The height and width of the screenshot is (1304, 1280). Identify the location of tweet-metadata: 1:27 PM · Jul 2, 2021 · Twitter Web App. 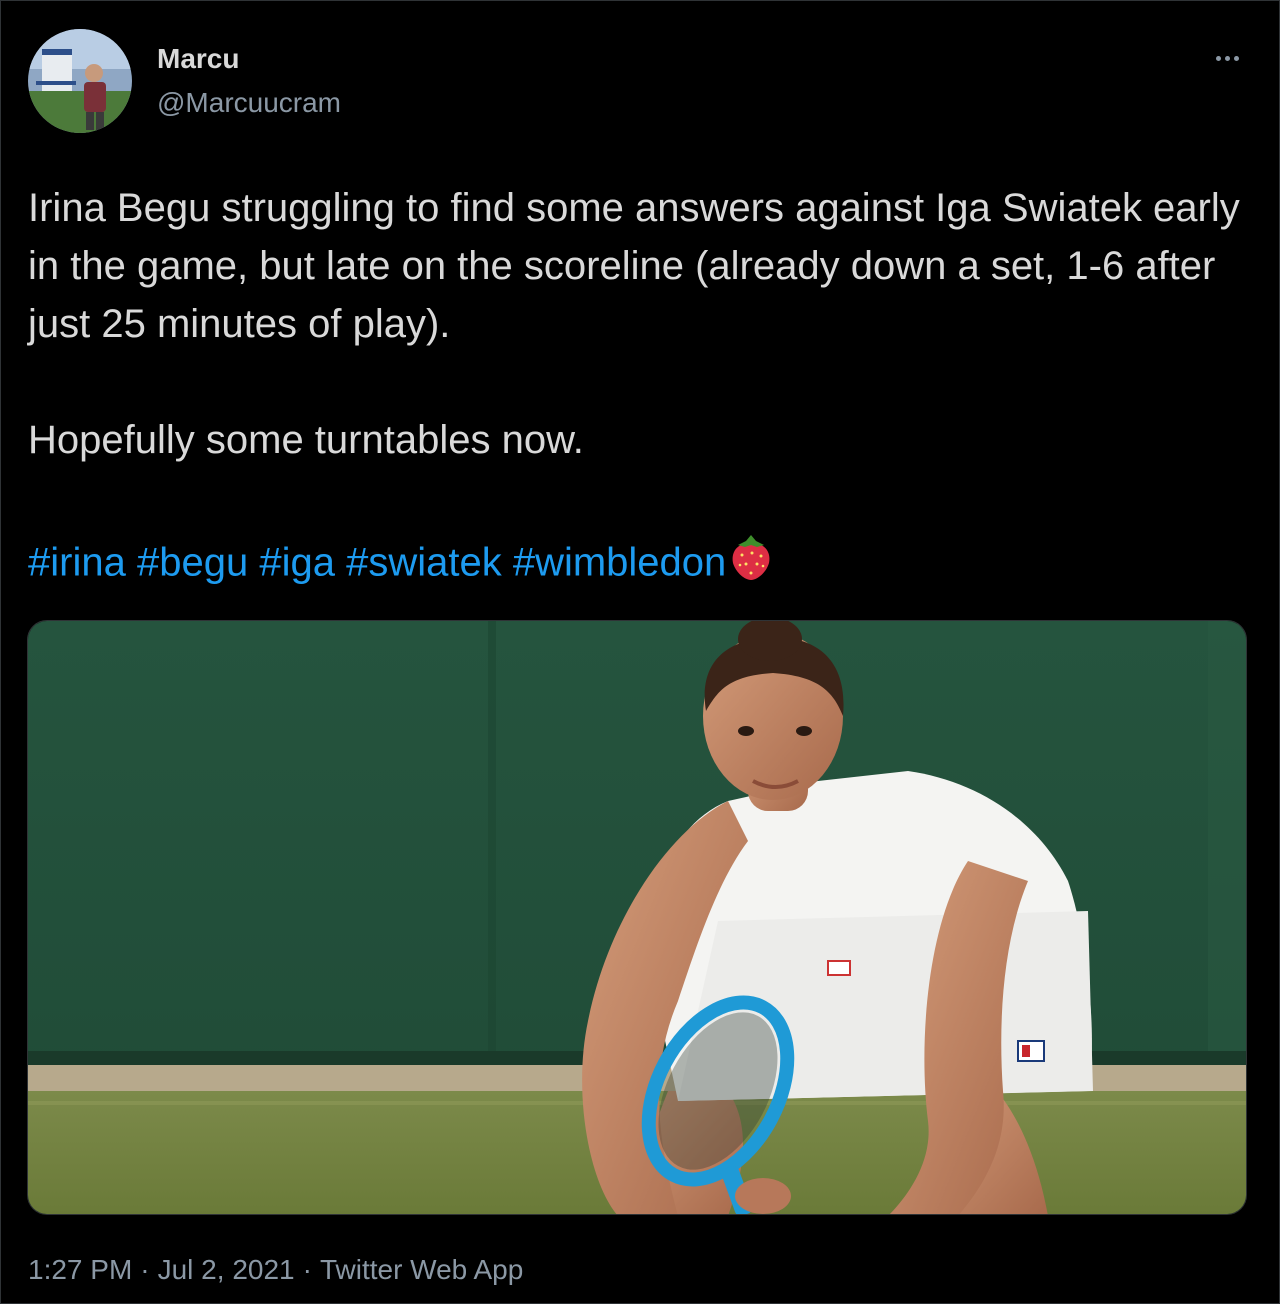
(275, 1270).